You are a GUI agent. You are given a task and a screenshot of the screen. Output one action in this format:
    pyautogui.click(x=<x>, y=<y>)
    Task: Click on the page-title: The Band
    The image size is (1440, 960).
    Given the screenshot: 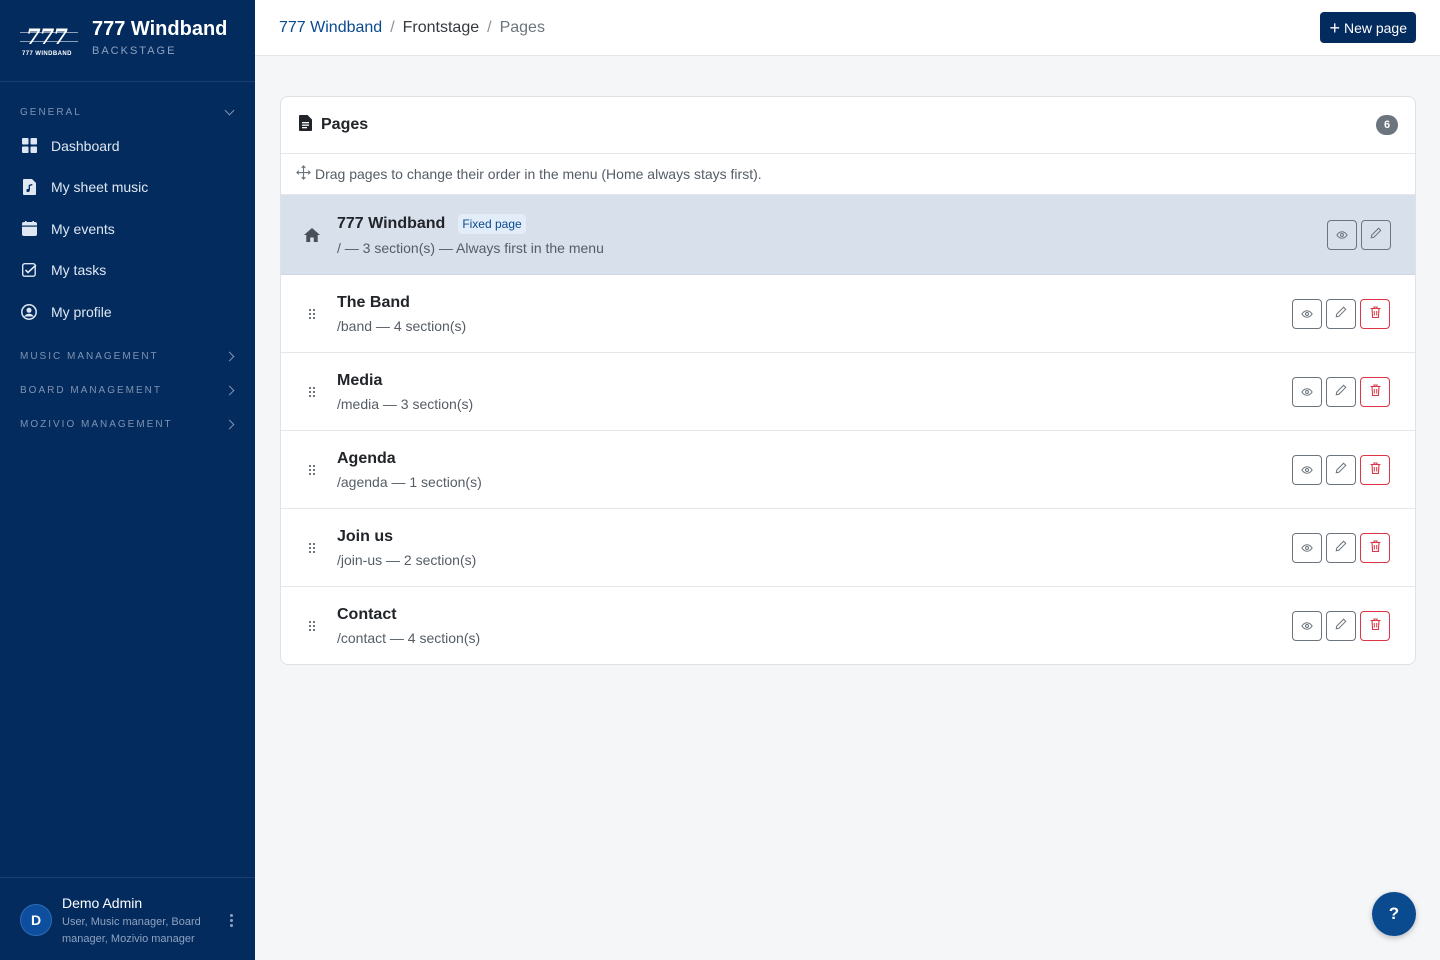 What is the action you would take?
    pyautogui.click(x=373, y=302)
    